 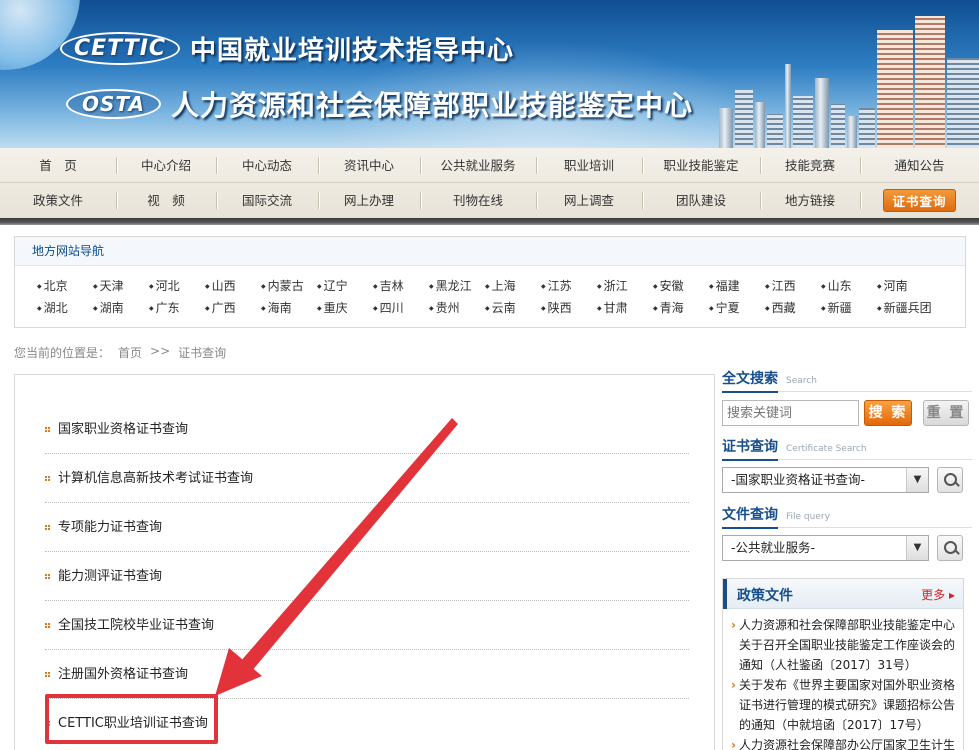 I want to click on cert-query-label: 能力测评证书查询, so click(x=110, y=576).